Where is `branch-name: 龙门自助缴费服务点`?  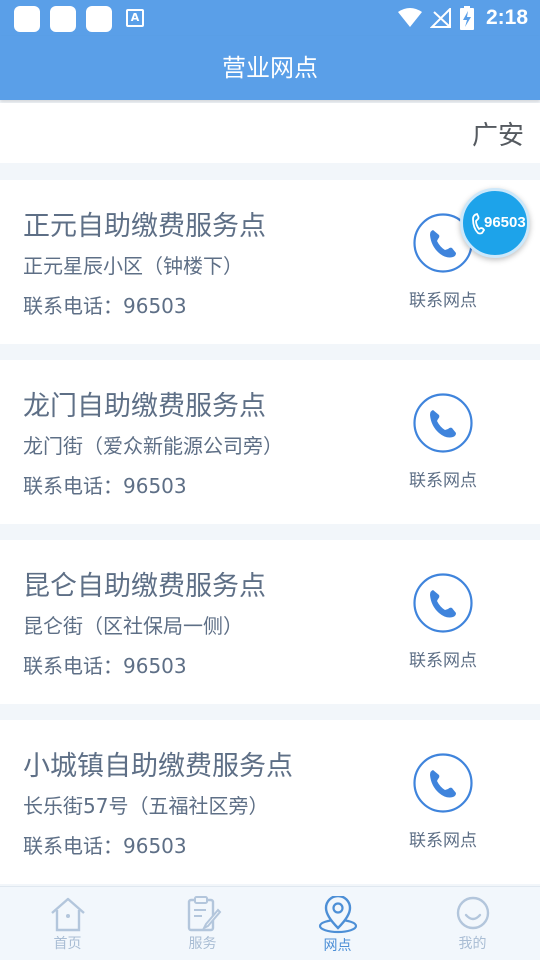 branch-name: 龙门自助缴费服务点 is located at coordinates (144, 406).